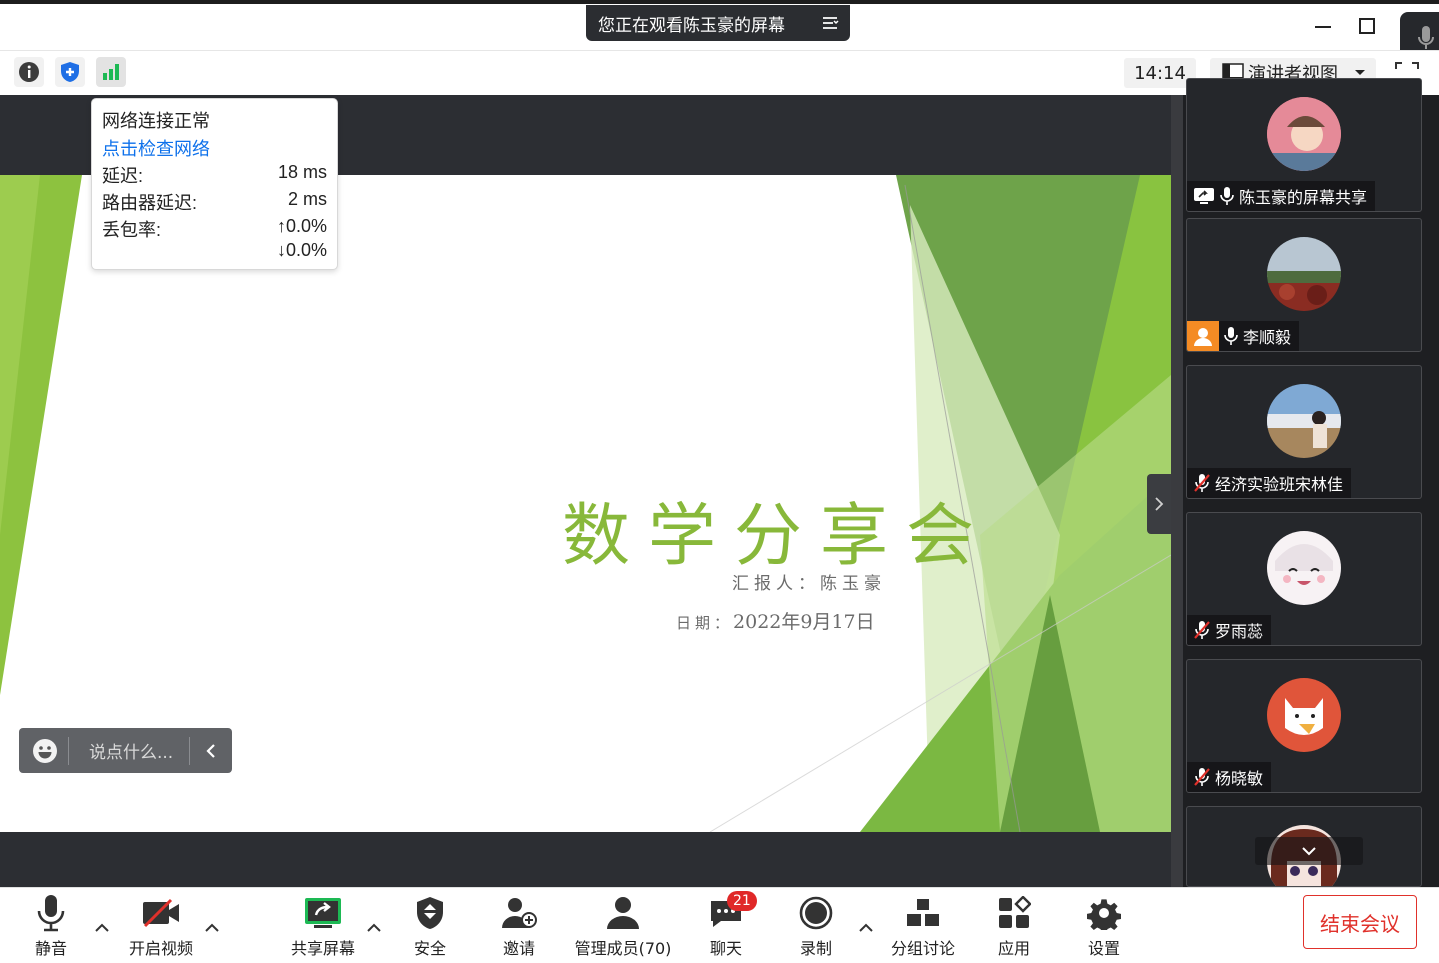 The image size is (1439, 963). Describe the element at coordinates (211, 751) in the screenshot. I see `chevron-left-icon` at that location.